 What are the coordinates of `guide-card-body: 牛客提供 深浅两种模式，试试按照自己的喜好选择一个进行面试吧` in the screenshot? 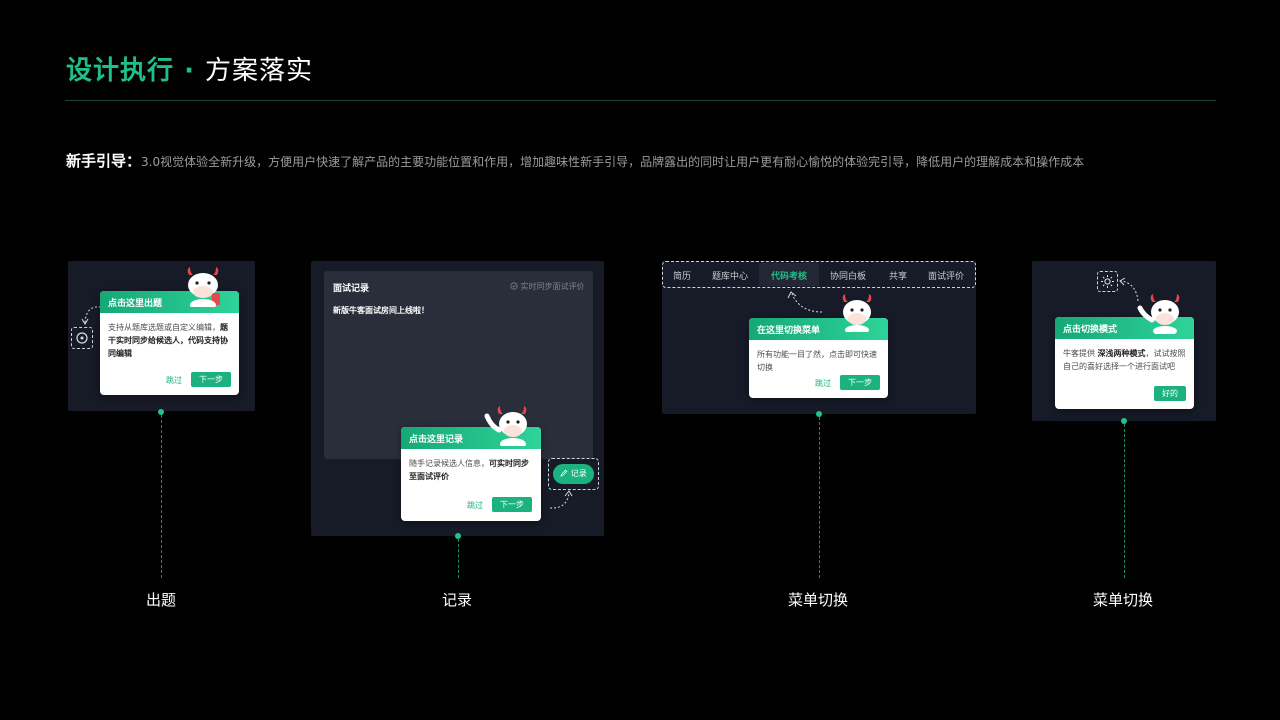 It's located at (1124, 360).